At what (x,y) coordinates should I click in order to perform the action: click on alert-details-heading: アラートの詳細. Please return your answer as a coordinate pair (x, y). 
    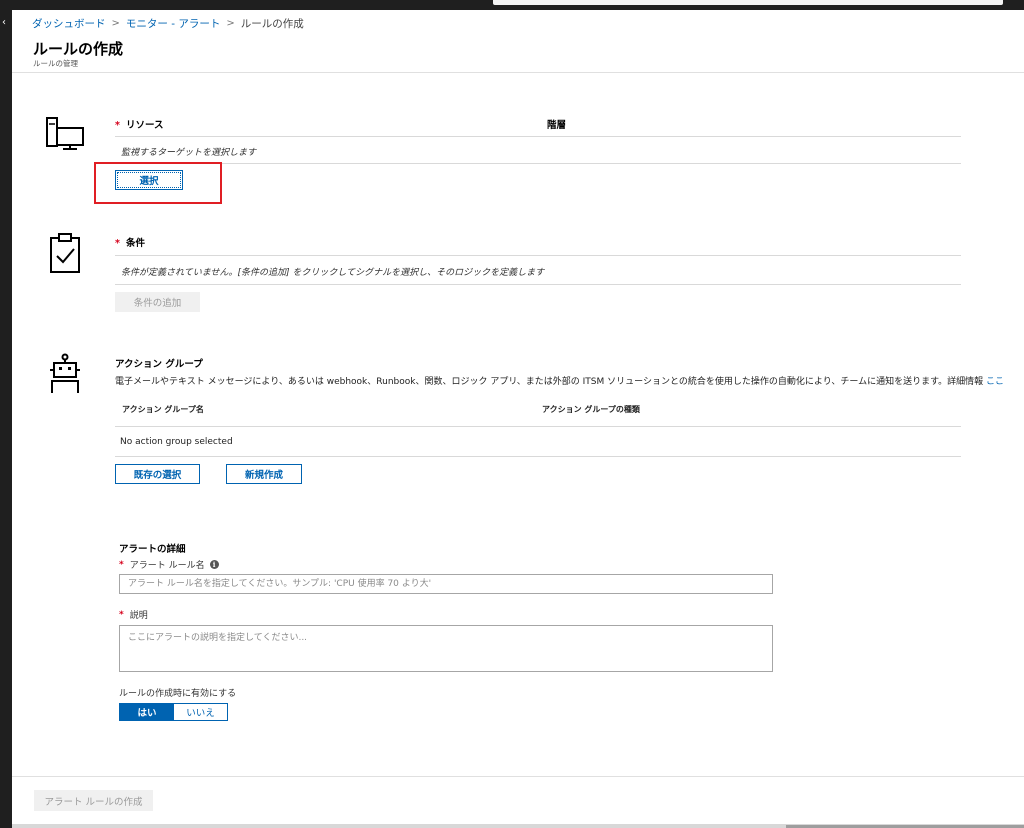
    Looking at the image, I should click on (152, 549).